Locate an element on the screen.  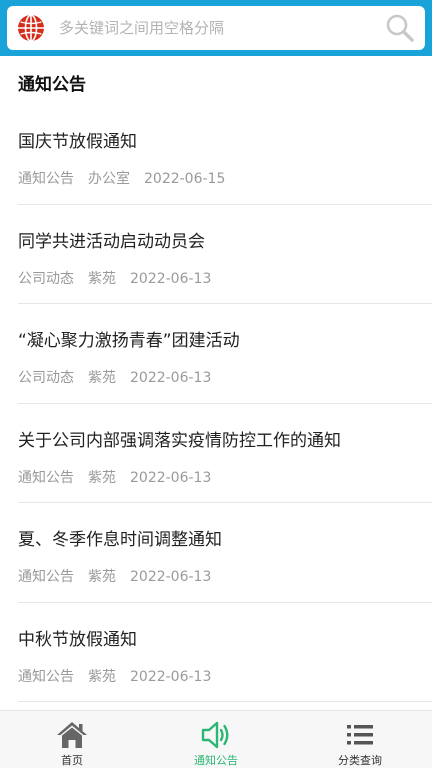
search-box is located at coordinates (216, 28).